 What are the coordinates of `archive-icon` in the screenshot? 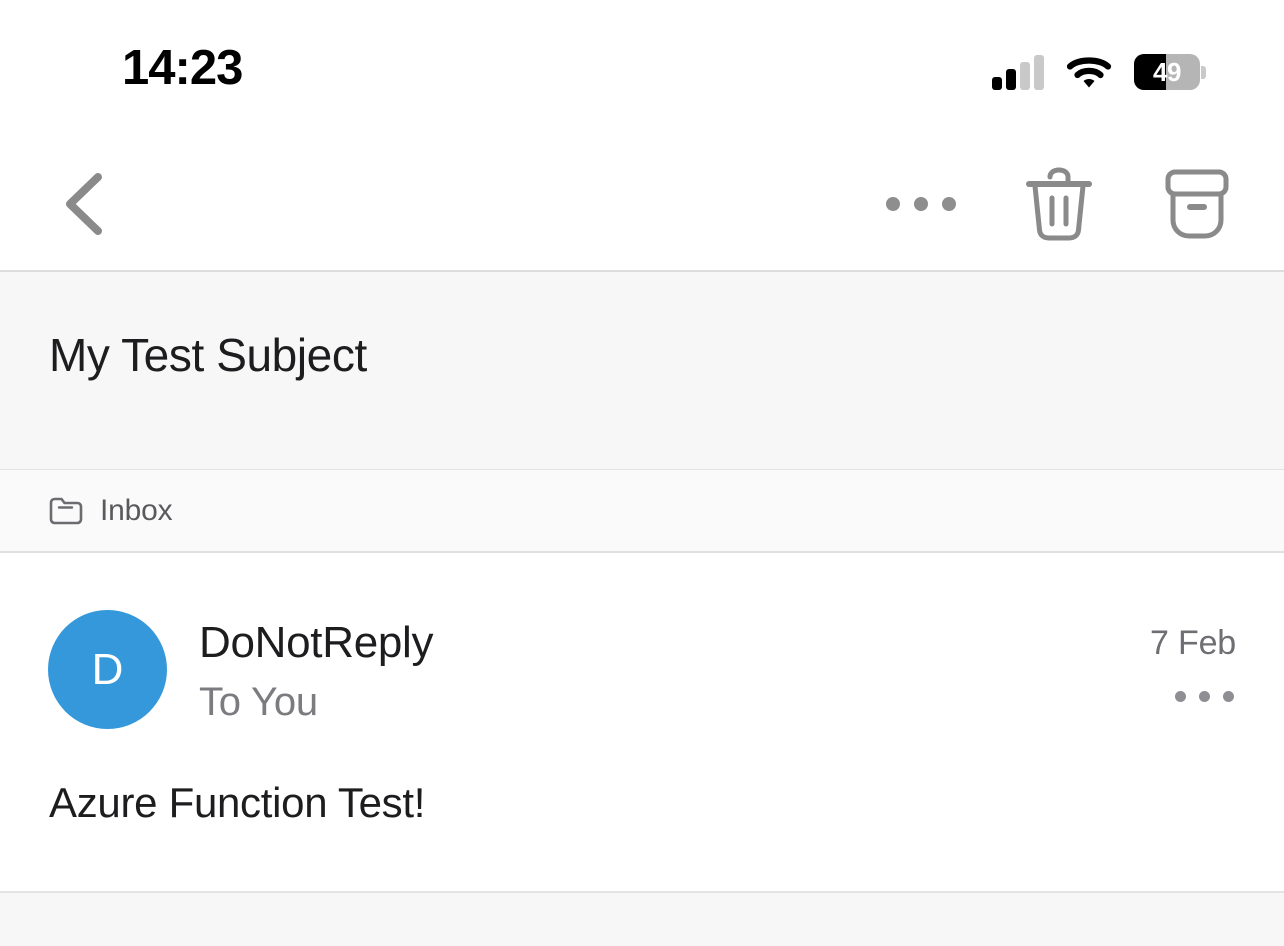 It's located at (1197, 204).